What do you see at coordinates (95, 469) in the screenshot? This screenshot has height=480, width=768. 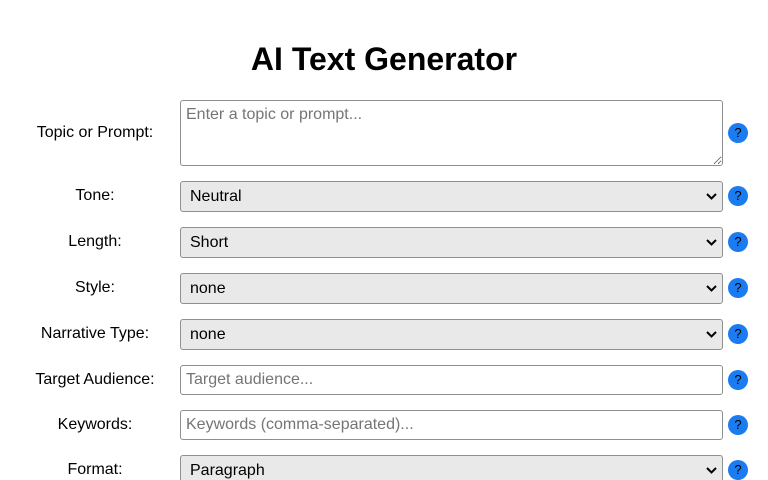 I see `format-label: Format:` at bounding box center [95, 469].